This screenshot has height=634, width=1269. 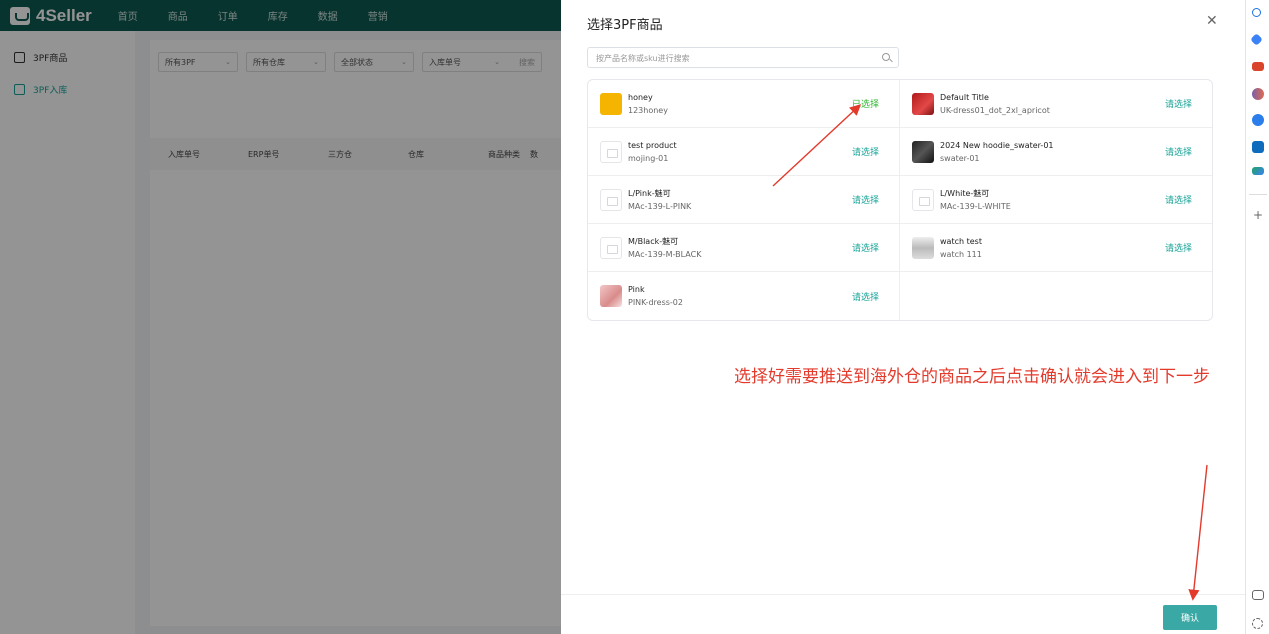 What do you see at coordinates (1257, 623) in the screenshot?
I see `settings-icon` at bounding box center [1257, 623].